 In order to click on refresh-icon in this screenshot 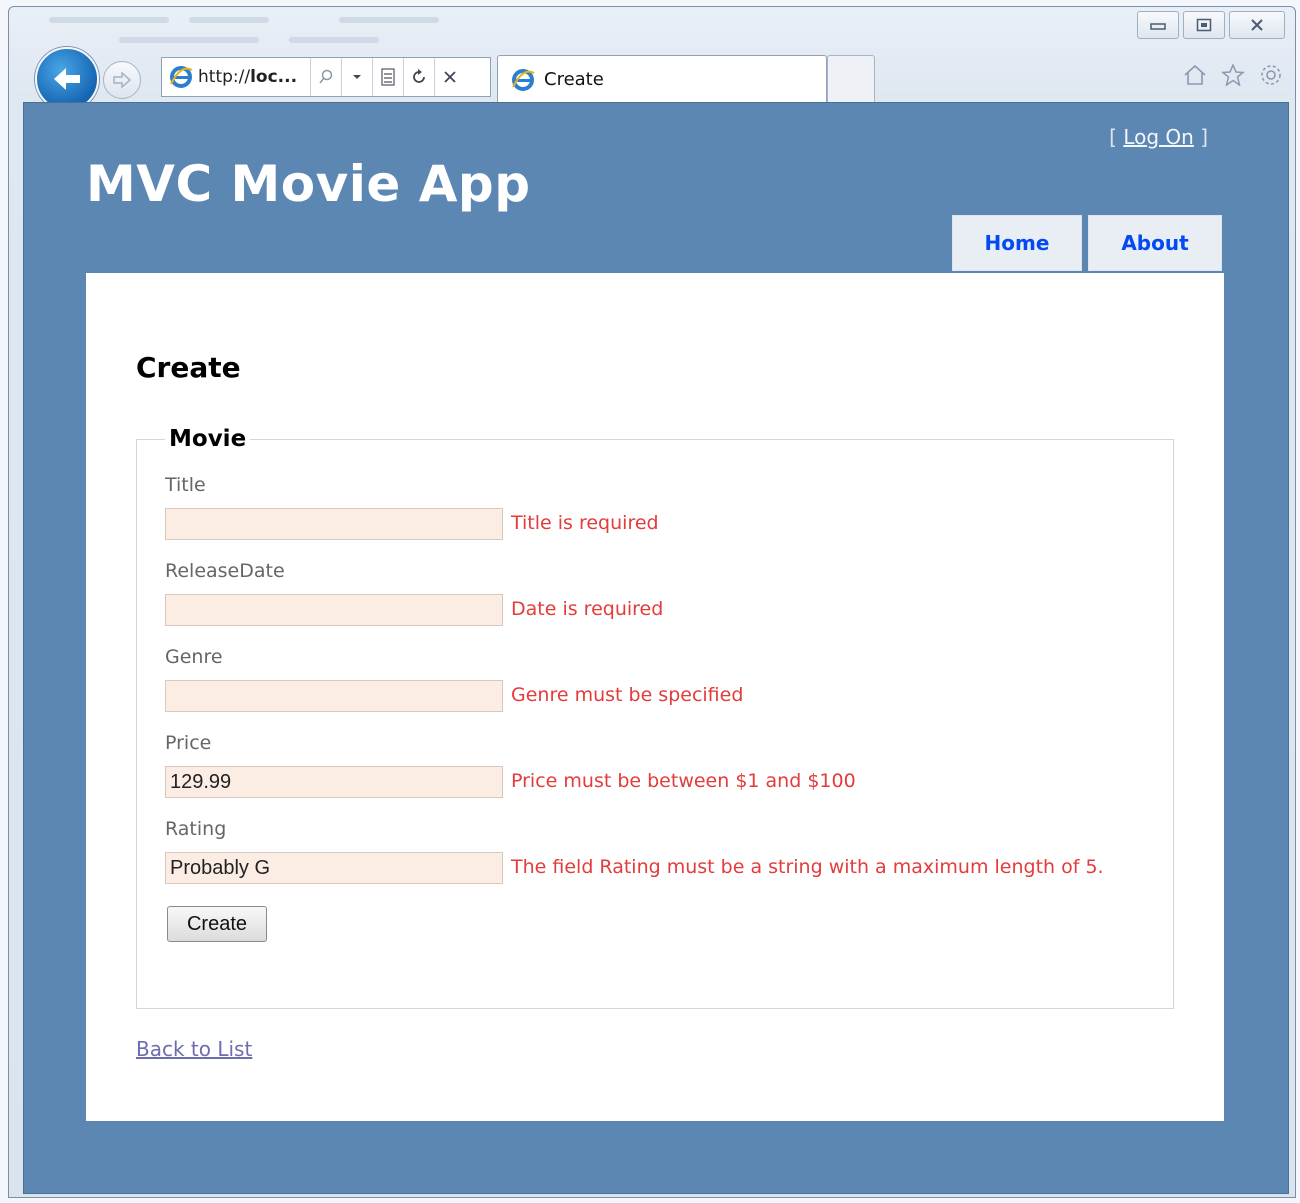, I will do `click(419, 76)`.